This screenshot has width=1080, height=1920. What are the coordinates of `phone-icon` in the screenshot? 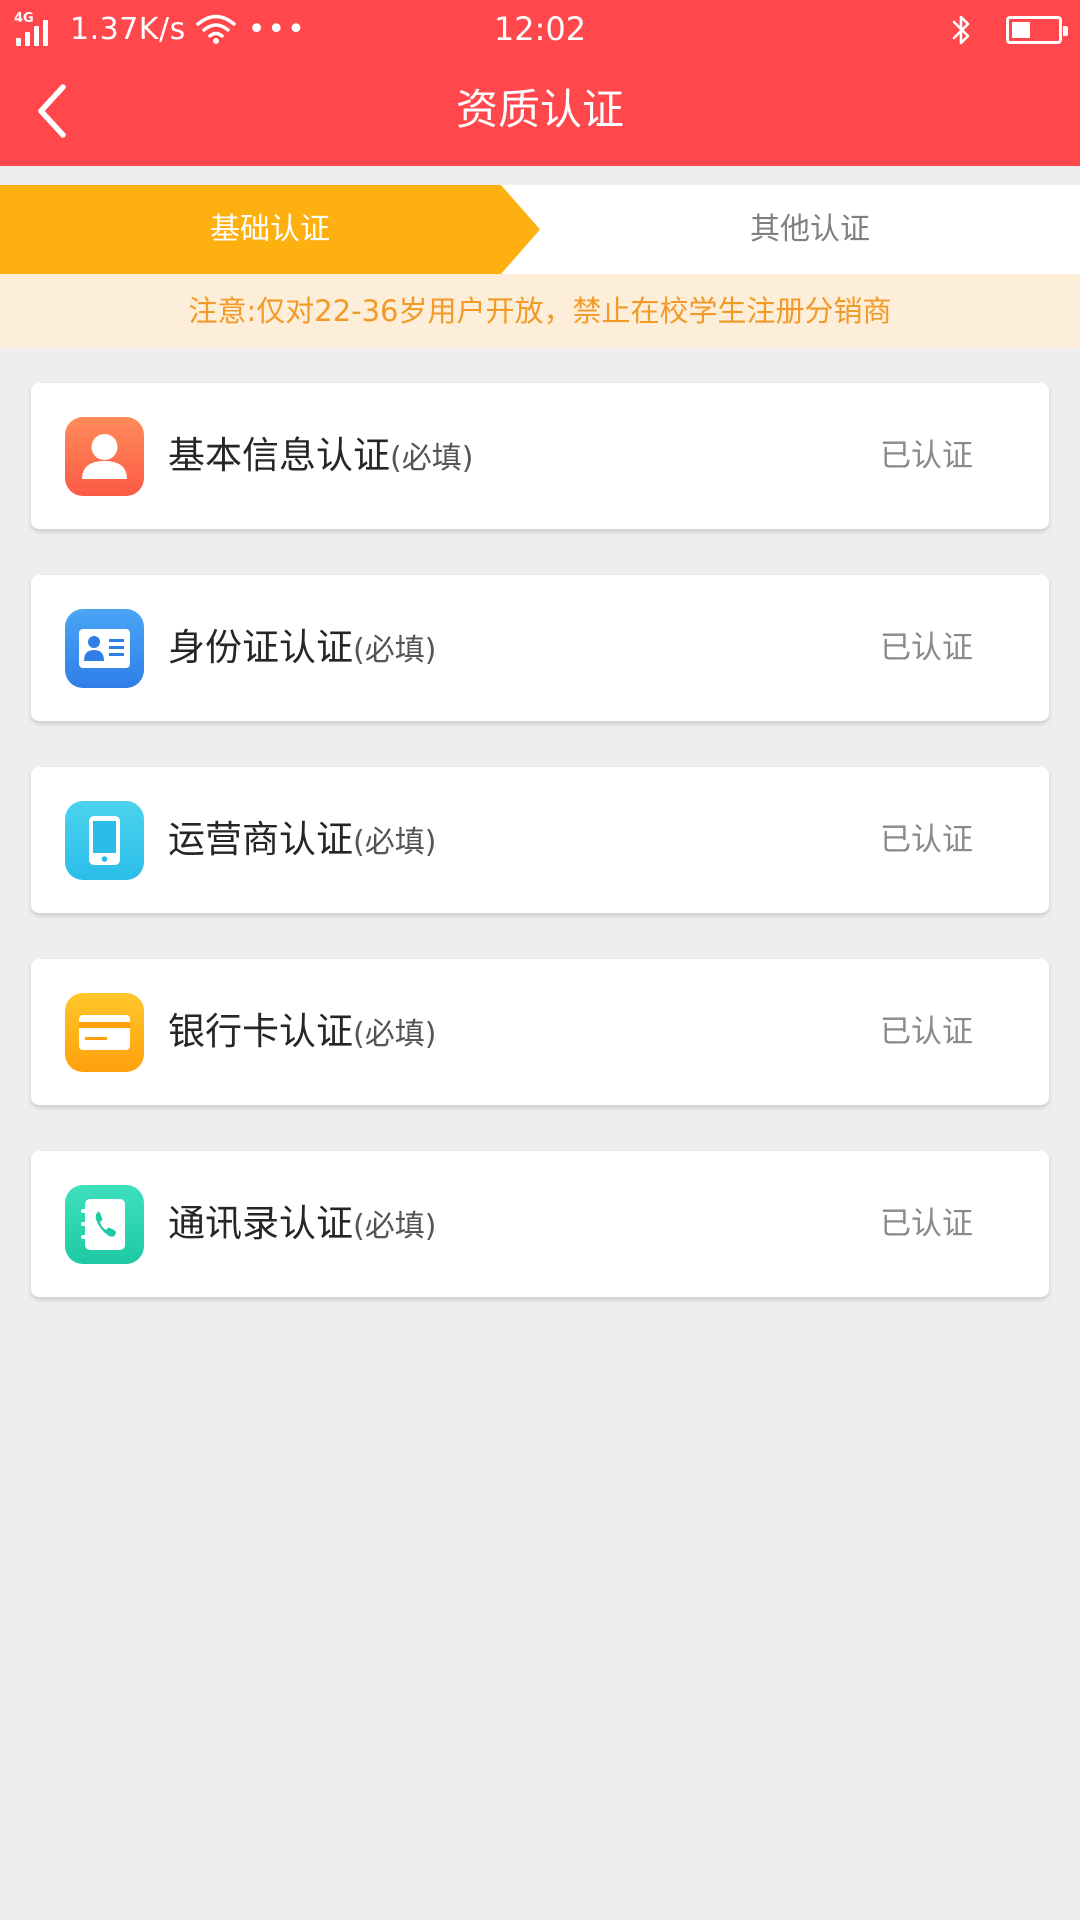 It's located at (104, 840).